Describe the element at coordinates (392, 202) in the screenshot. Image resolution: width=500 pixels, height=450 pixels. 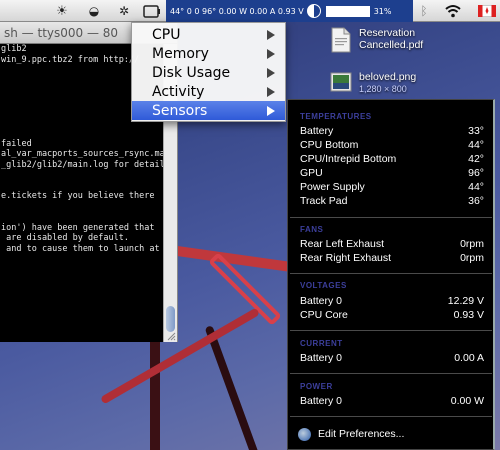
I see `sensor-row: Track Pad 36°` at that location.